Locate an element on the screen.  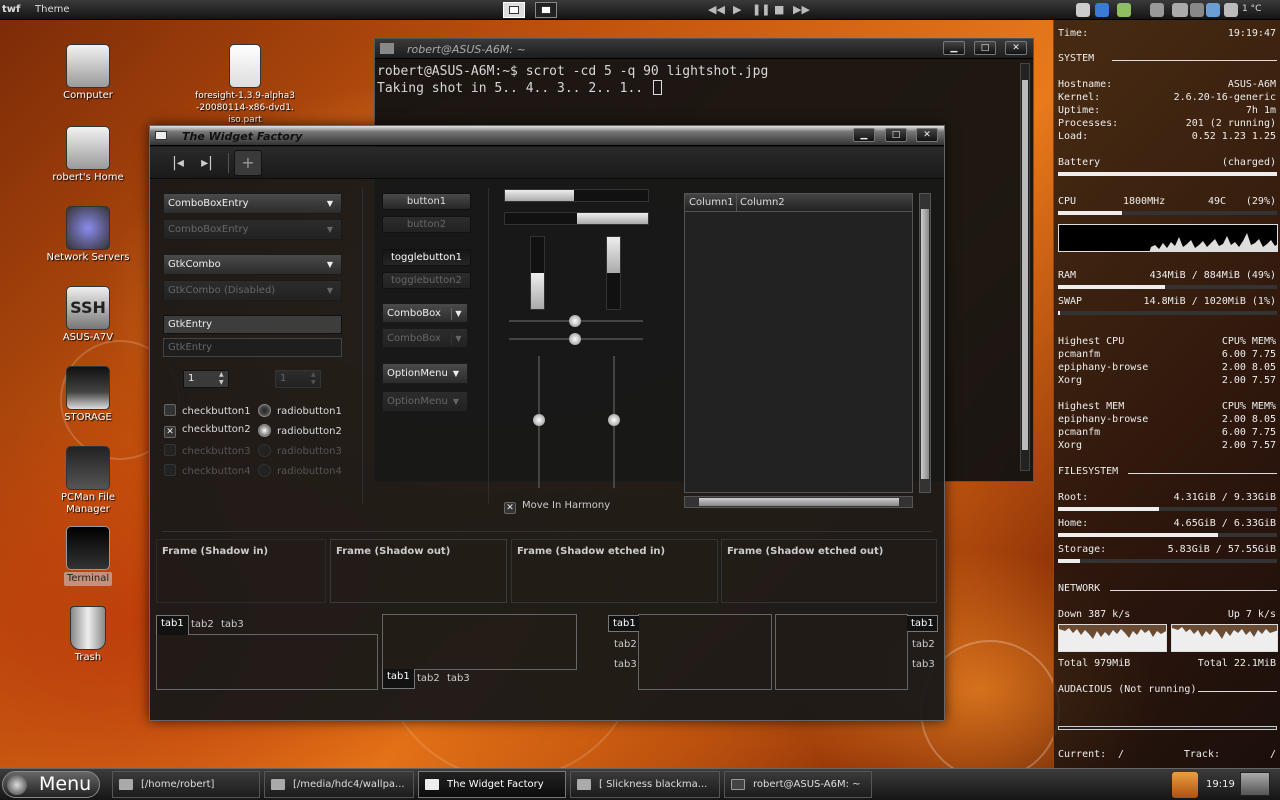
gtk-entry: GtkEntry is located at coordinates (252, 324).